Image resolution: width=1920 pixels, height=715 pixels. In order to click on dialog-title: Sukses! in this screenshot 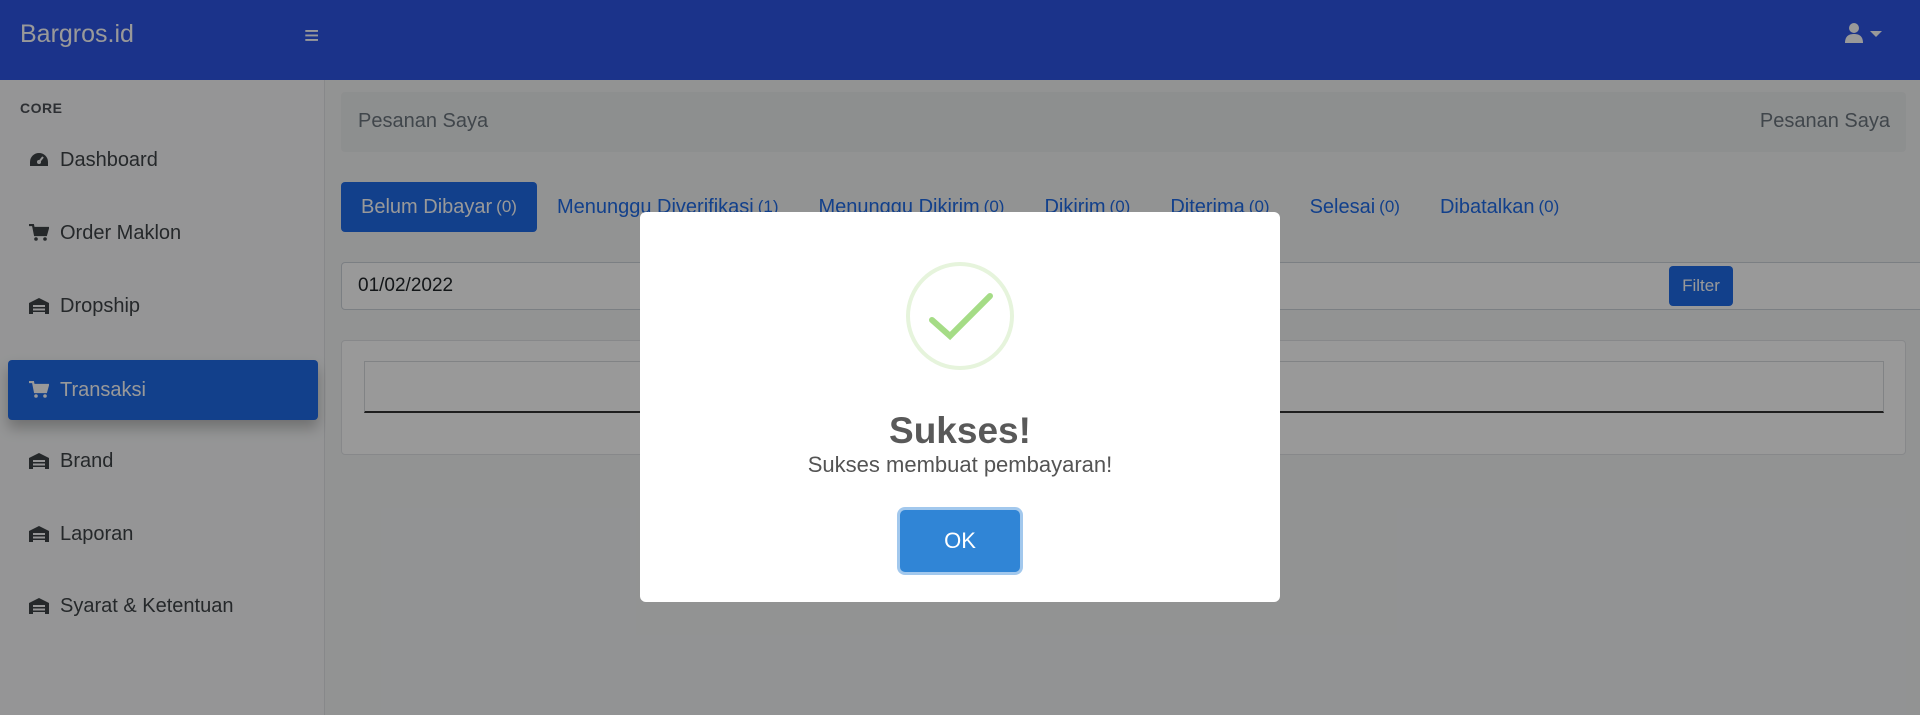, I will do `click(960, 430)`.